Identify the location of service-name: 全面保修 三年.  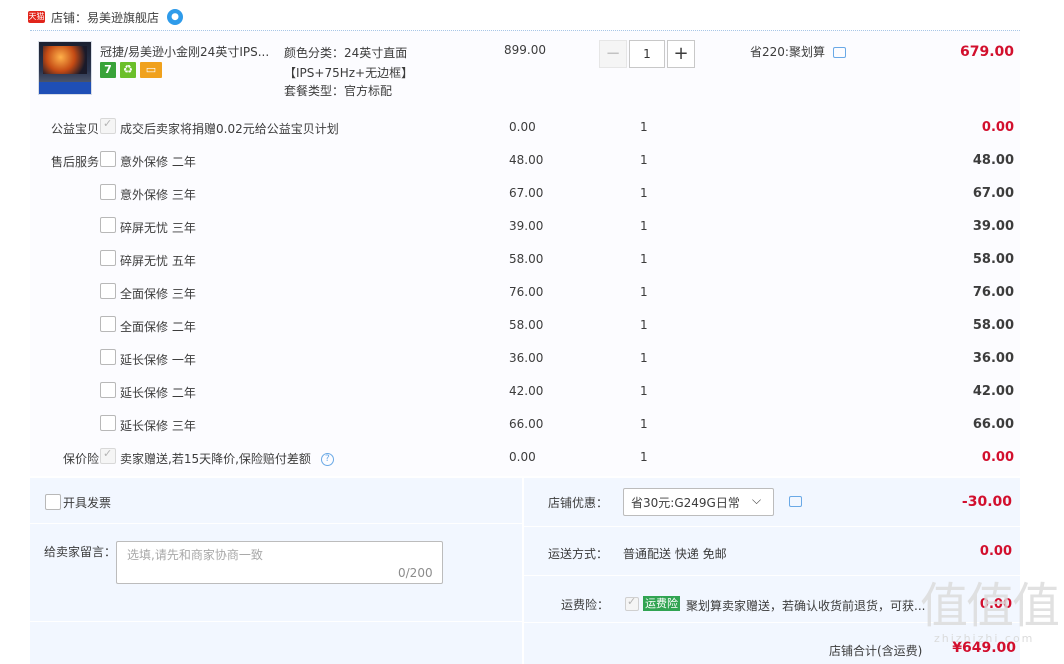
(158, 294).